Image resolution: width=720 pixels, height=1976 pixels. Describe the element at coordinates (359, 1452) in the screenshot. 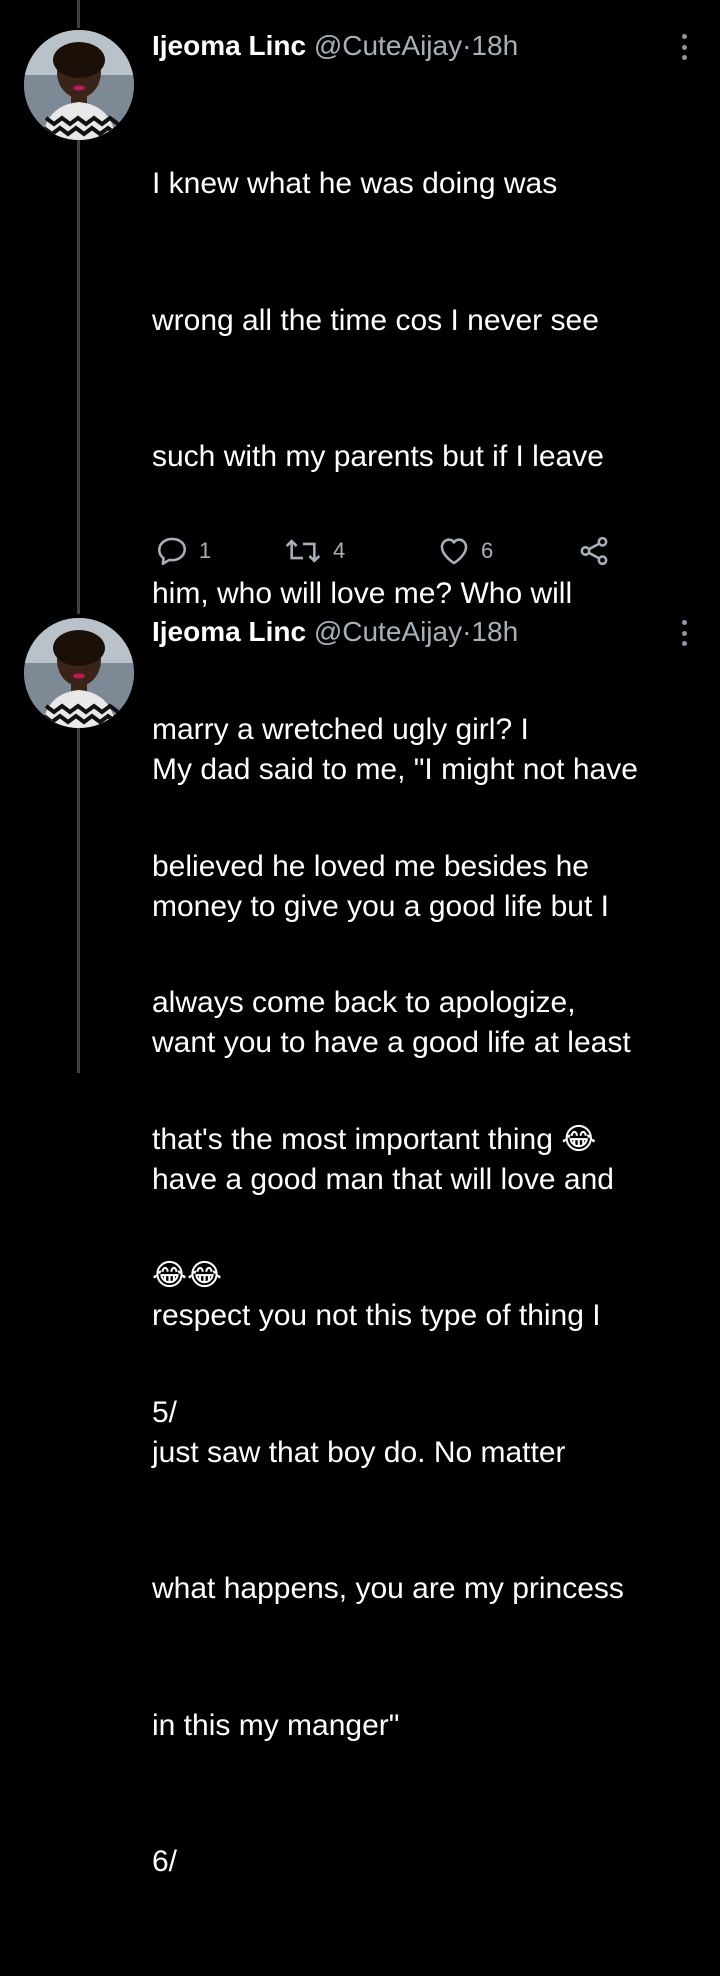

I see `tweet-text-line: just saw that boy do. No matter` at that location.